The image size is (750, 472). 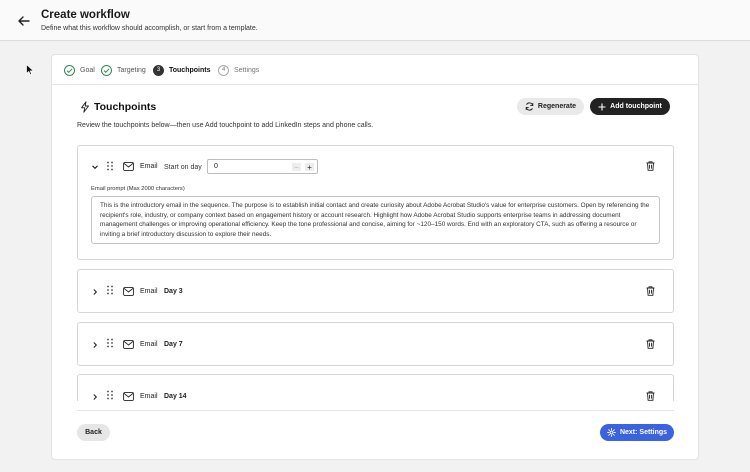 What do you see at coordinates (138, 189) in the screenshot?
I see `email-prompt-label: Email prompt (Max 2000 characters)` at bounding box center [138, 189].